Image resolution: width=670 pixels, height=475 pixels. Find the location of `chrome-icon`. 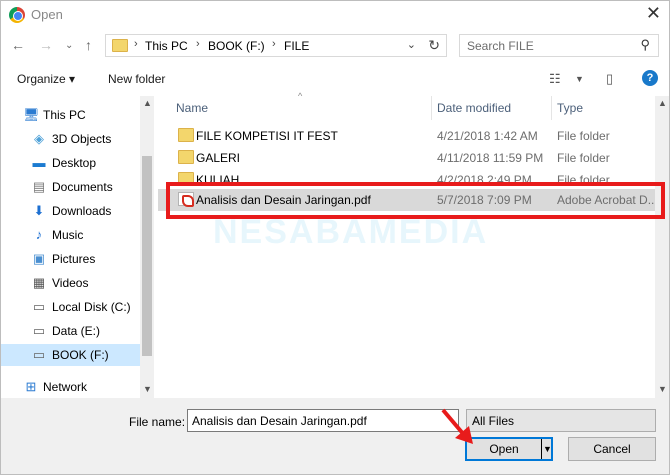

chrome-icon is located at coordinates (17, 15).